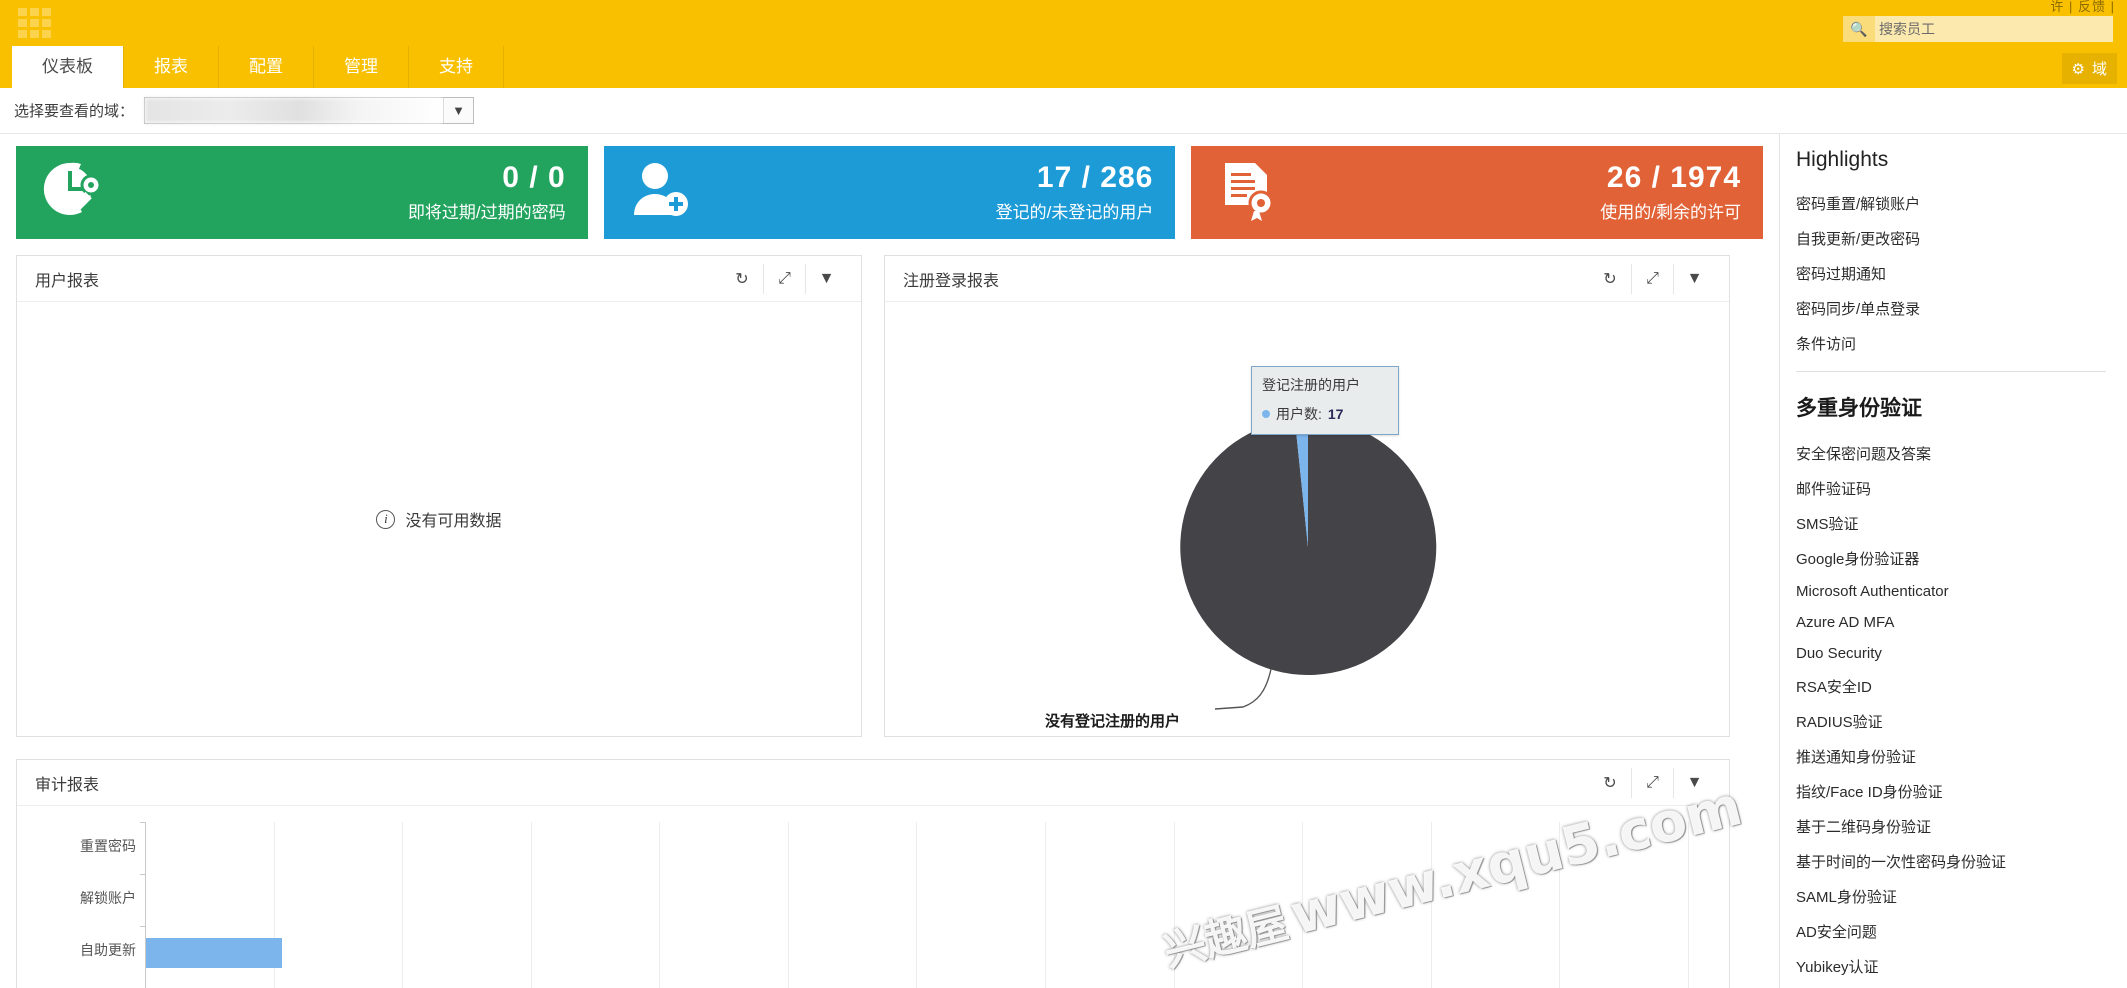 The image size is (2127, 988). Describe the element at coordinates (1307, 279) in the screenshot. I see `panel-header: 注册登录报表 ↻ ⤢ ▼` at that location.